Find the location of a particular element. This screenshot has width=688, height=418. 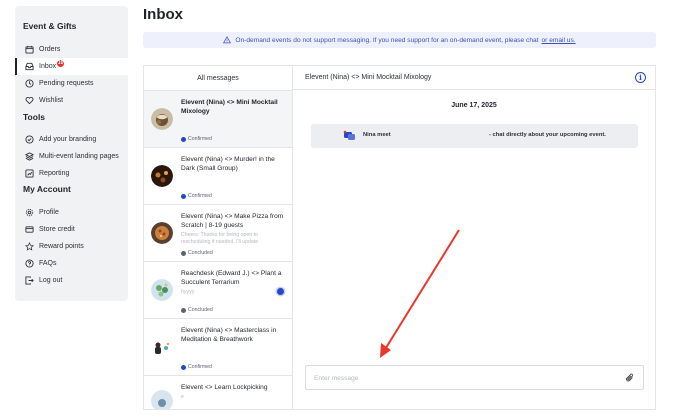

question-icon is located at coordinates (29, 263).